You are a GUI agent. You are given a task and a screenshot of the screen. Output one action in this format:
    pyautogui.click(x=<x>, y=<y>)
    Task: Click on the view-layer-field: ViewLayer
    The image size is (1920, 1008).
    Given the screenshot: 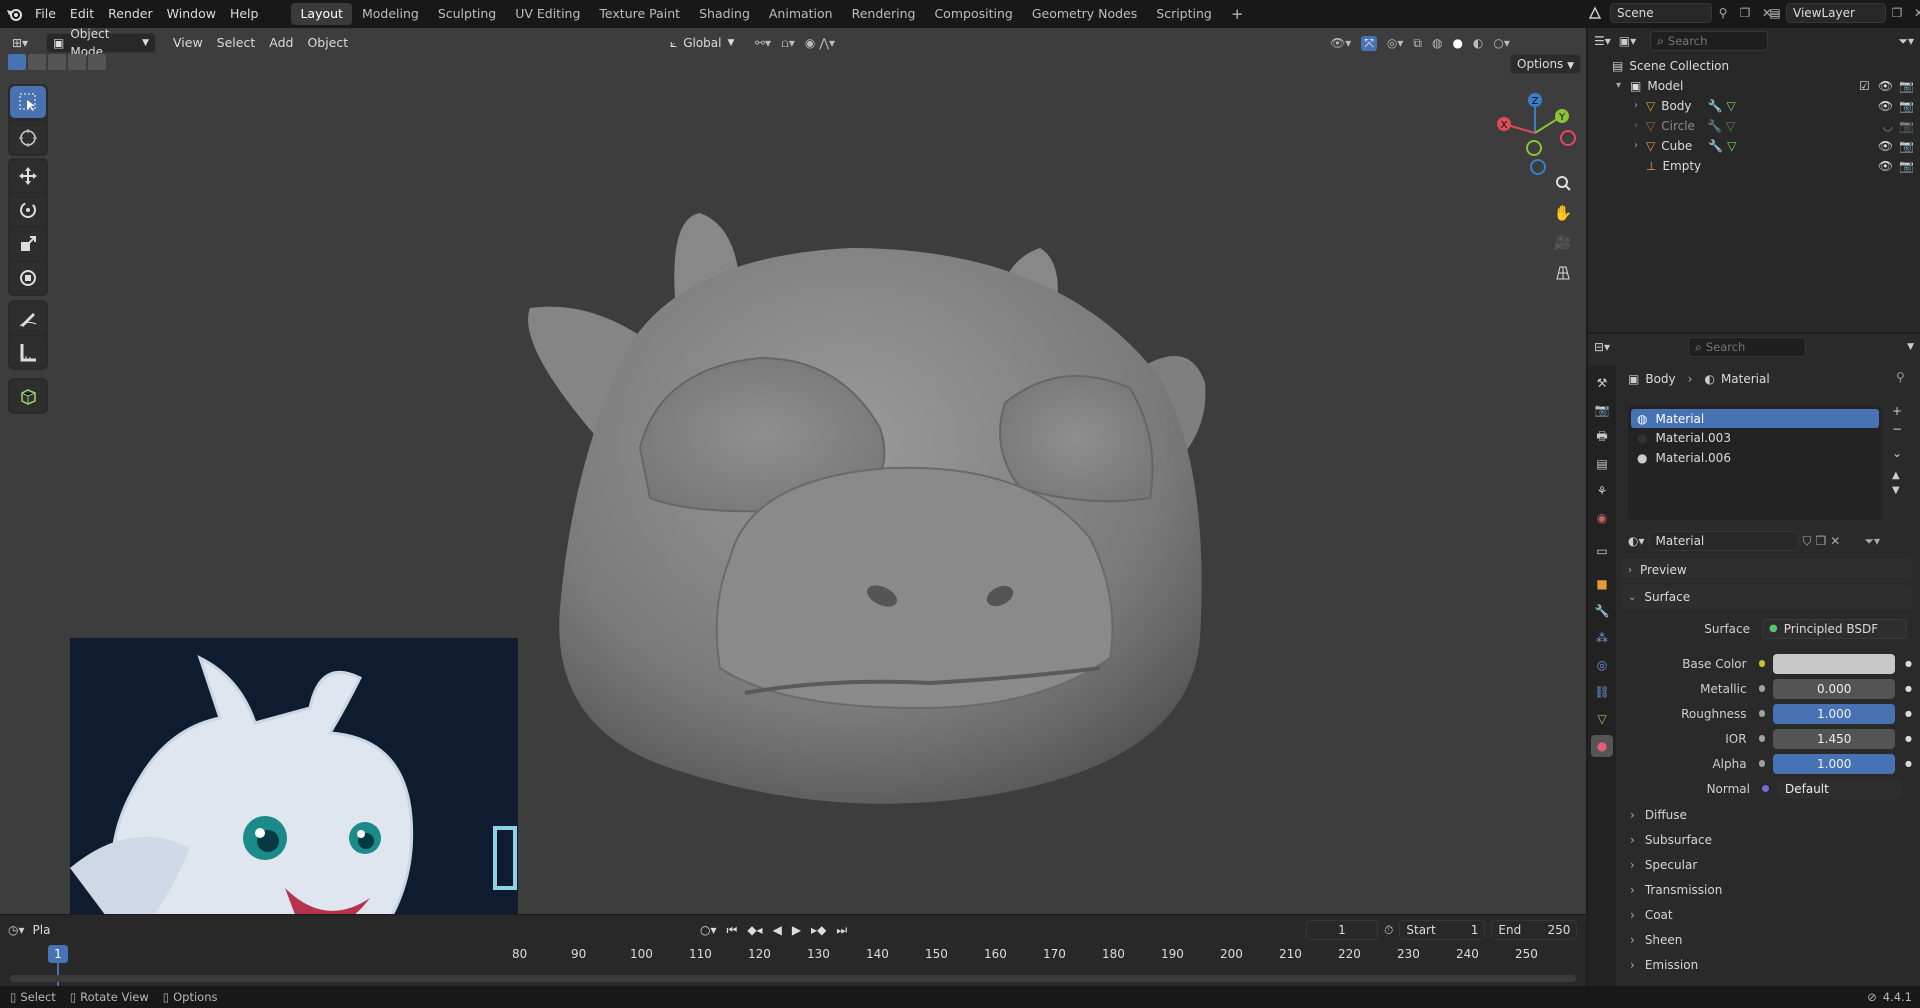 What is the action you would take?
    pyautogui.click(x=1836, y=13)
    